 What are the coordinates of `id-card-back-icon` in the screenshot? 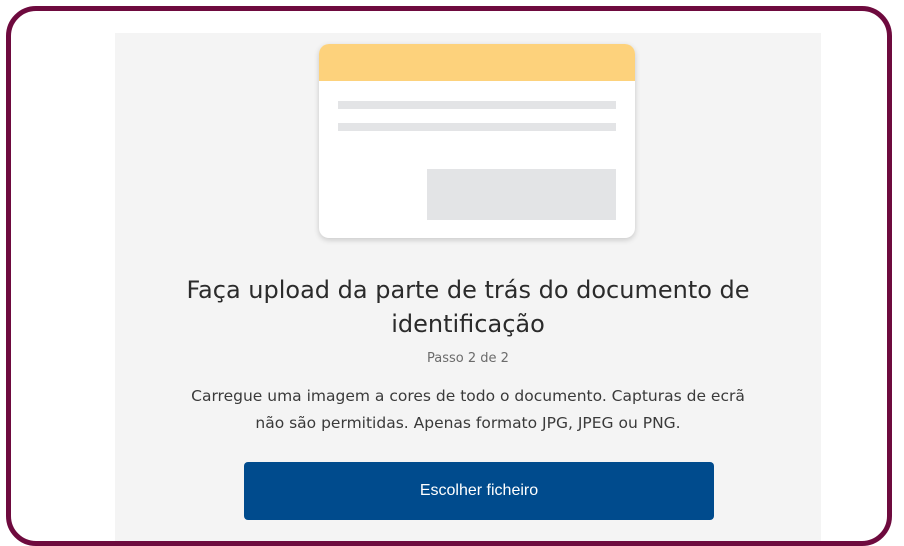 It's located at (477, 141).